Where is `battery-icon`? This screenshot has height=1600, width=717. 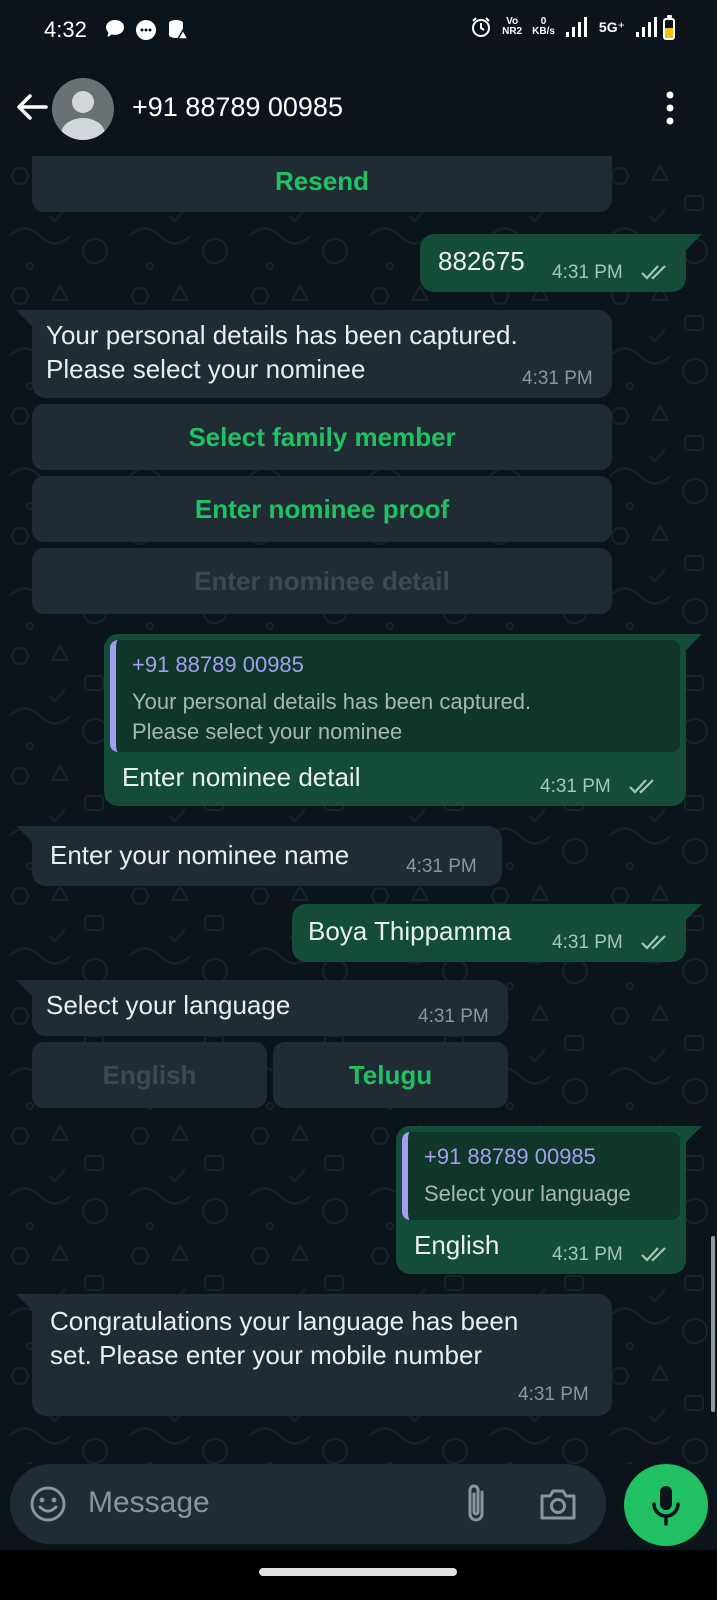
battery-icon is located at coordinates (669, 27).